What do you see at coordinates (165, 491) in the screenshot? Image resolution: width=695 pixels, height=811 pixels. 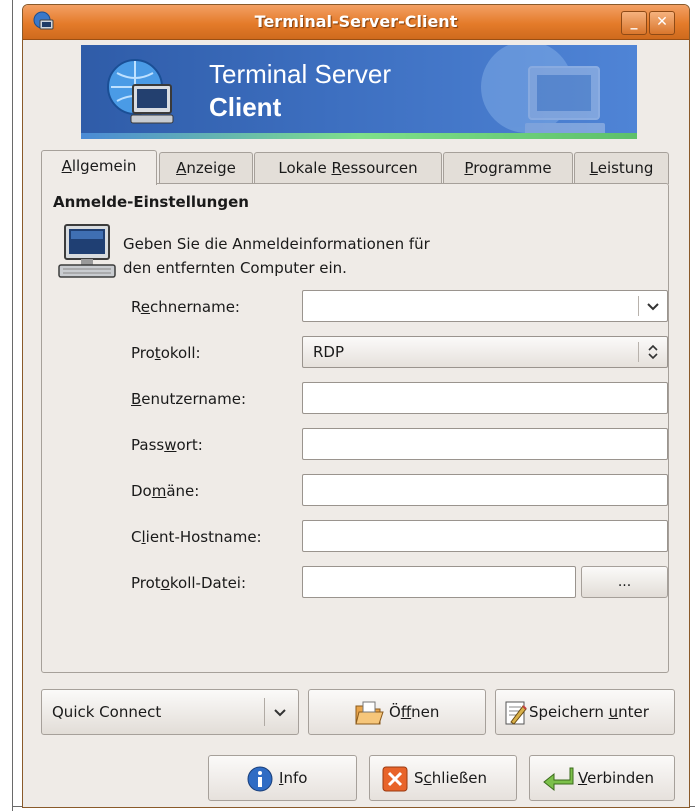 I see `domaene-label: Domäne:` at bounding box center [165, 491].